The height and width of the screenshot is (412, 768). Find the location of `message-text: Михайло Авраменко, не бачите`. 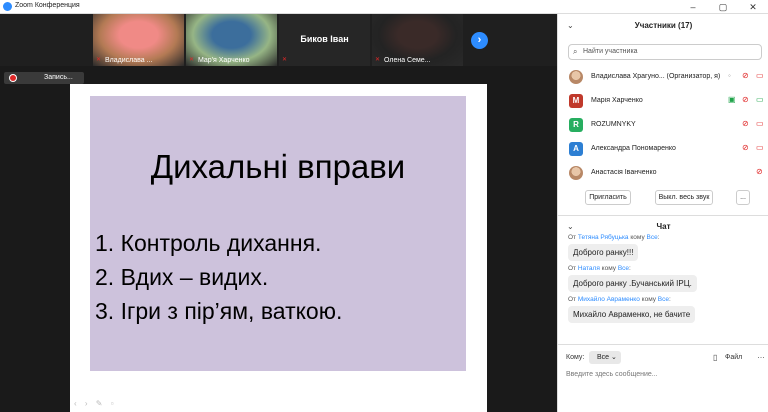

message-text: Михайло Авраменко, не бачите is located at coordinates (632, 314).